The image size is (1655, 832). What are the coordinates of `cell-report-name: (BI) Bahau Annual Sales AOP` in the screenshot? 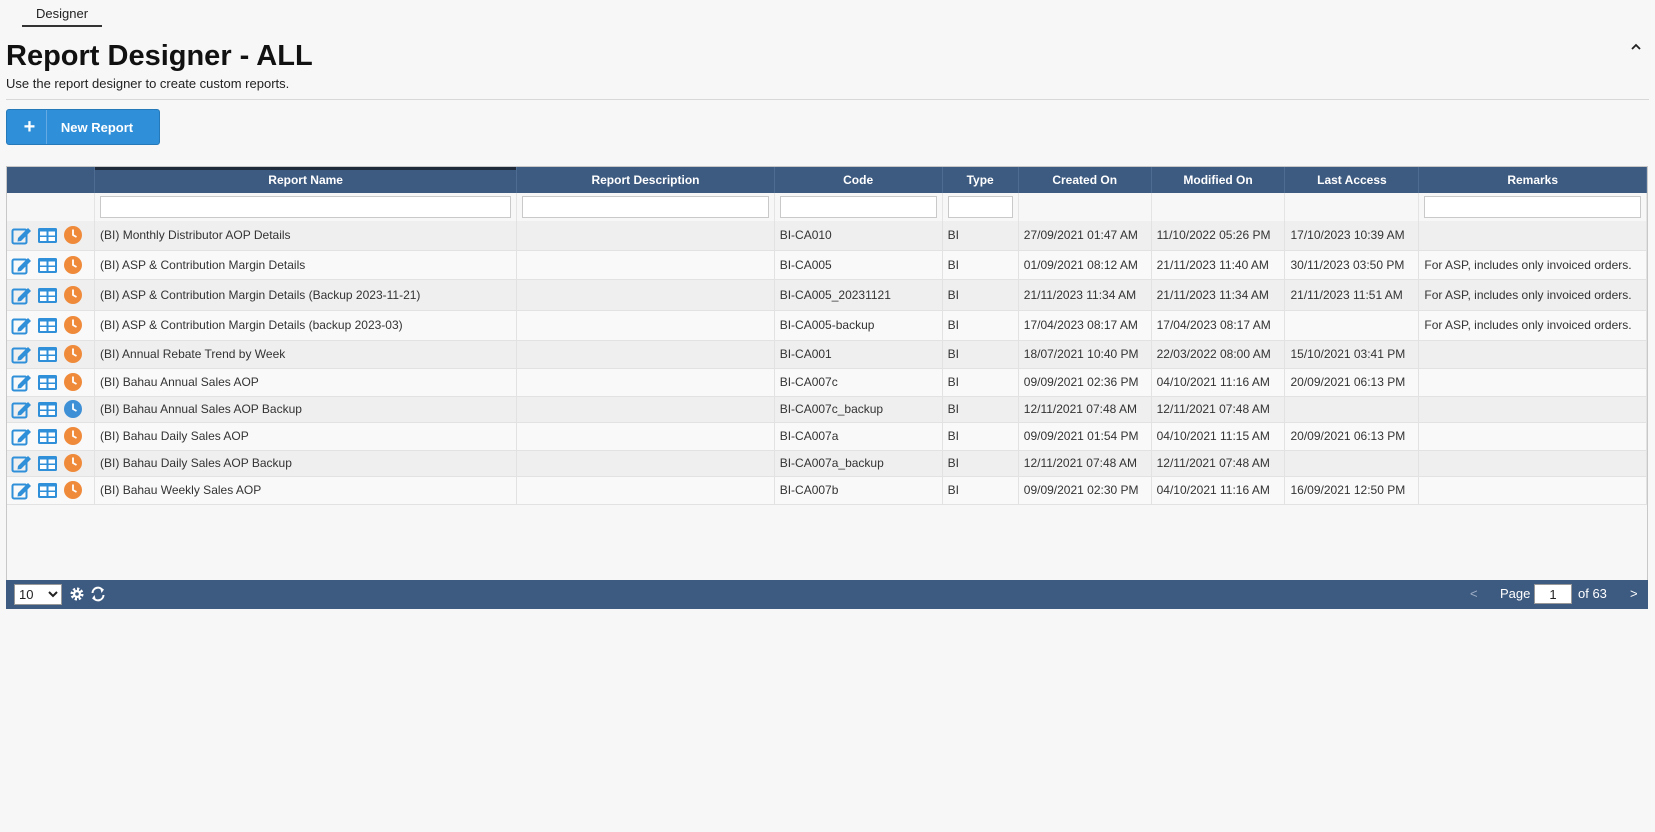 It's located at (306, 382).